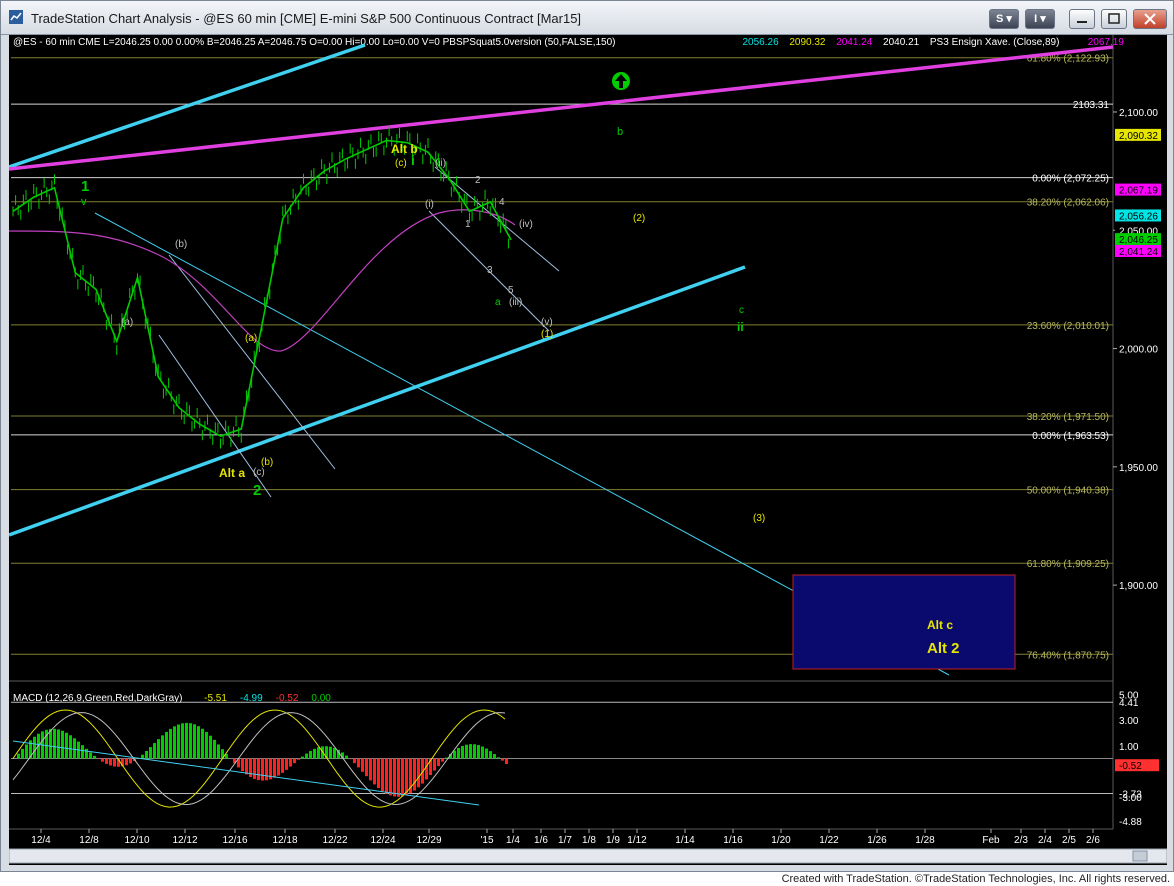 The image size is (1174, 886). I want to click on maximize-button, so click(1114, 19).